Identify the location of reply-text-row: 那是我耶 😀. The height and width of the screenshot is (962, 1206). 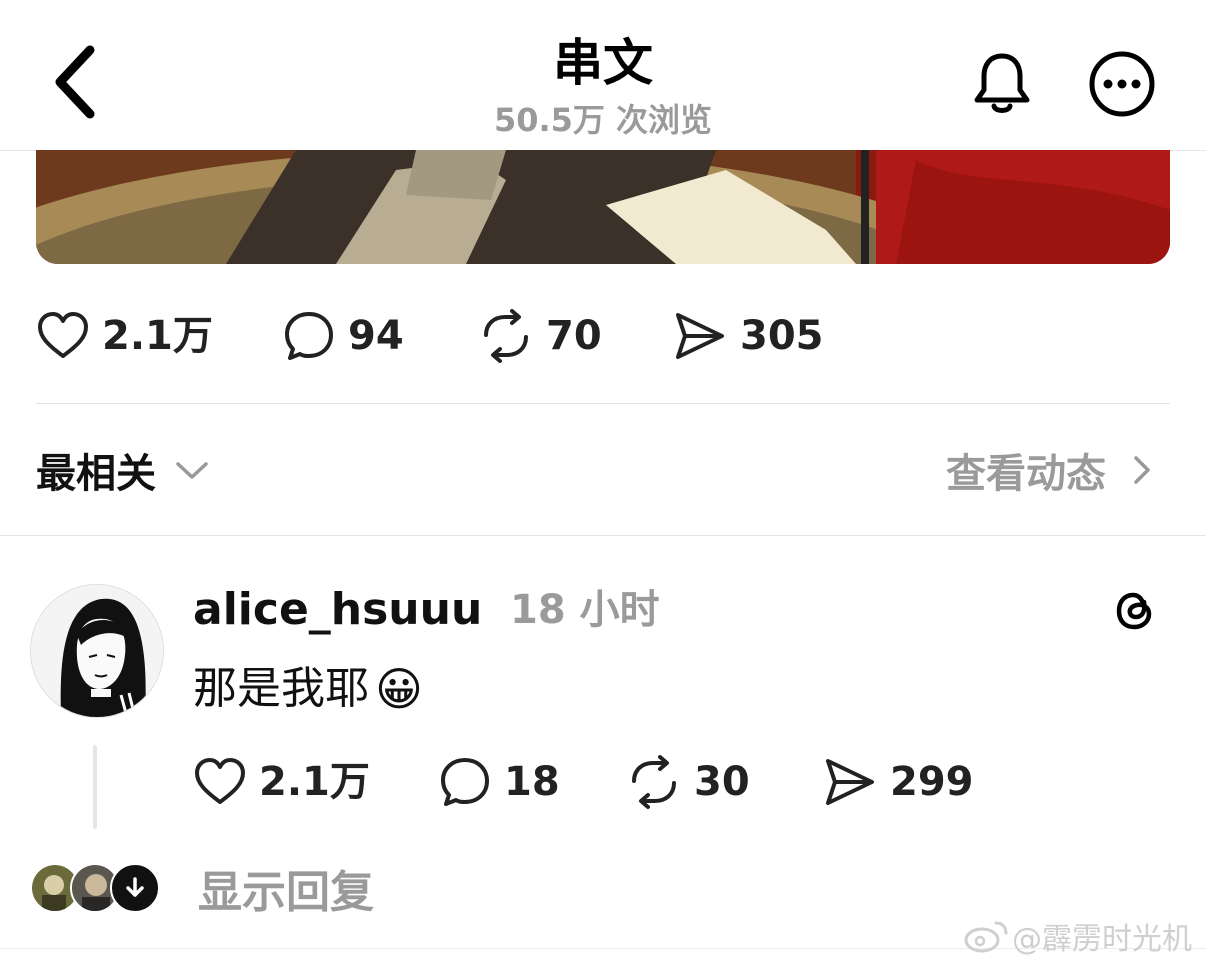
(308, 689).